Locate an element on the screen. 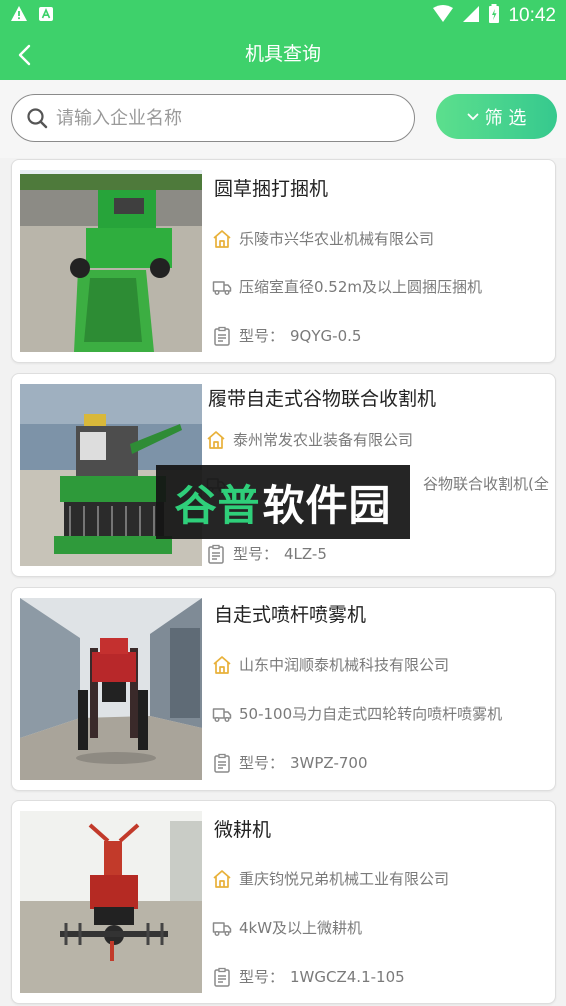 The image size is (566, 1006). watermark-text-white: 软件园 is located at coordinates (327, 505).